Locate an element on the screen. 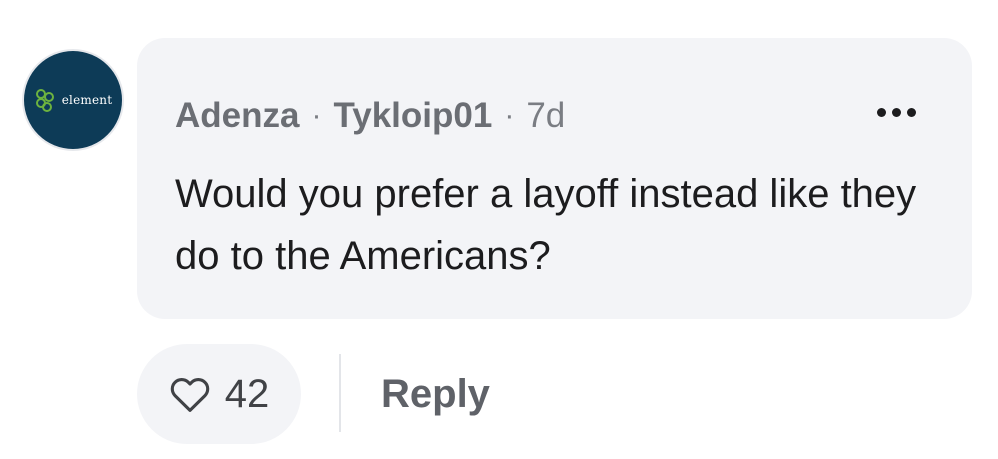 Image resolution: width=998 pixels, height=459 pixels. reply-button: Reply is located at coordinates (435, 394).